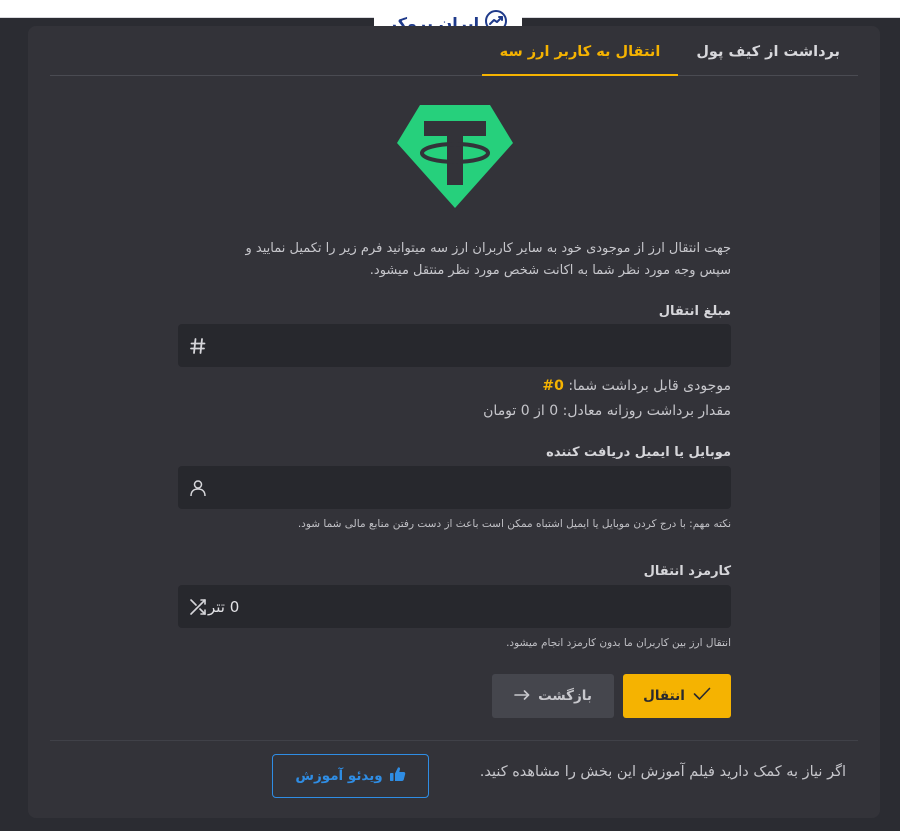 The width and height of the screenshot is (900, 831). Describe the element at coordinates (694, 311) in the screenshot. I see `amount-label: مبلغ انتقال` at that location.